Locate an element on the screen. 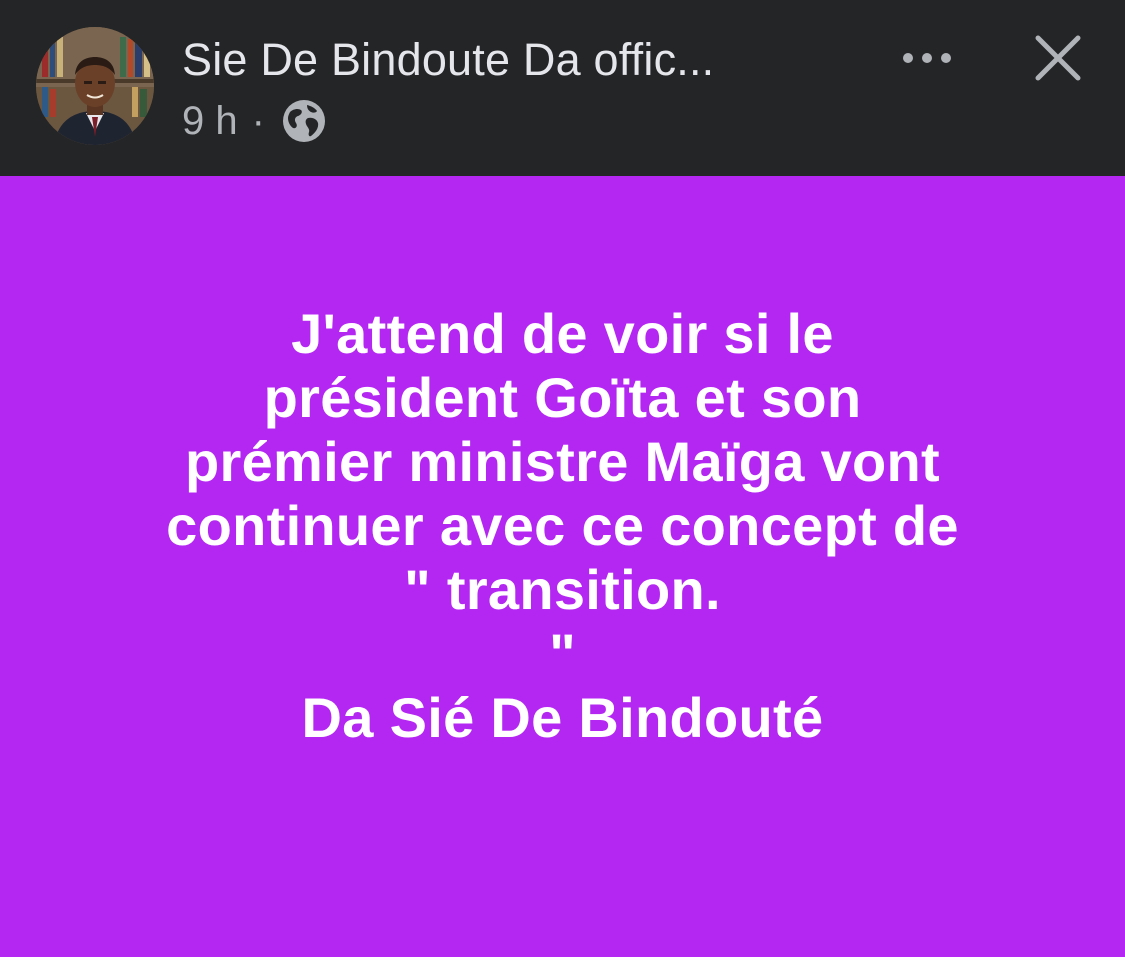 This screenshot has width=1125, height=957. post-text-line: continuer avec ce concept de is located at coordinates (562, 525).